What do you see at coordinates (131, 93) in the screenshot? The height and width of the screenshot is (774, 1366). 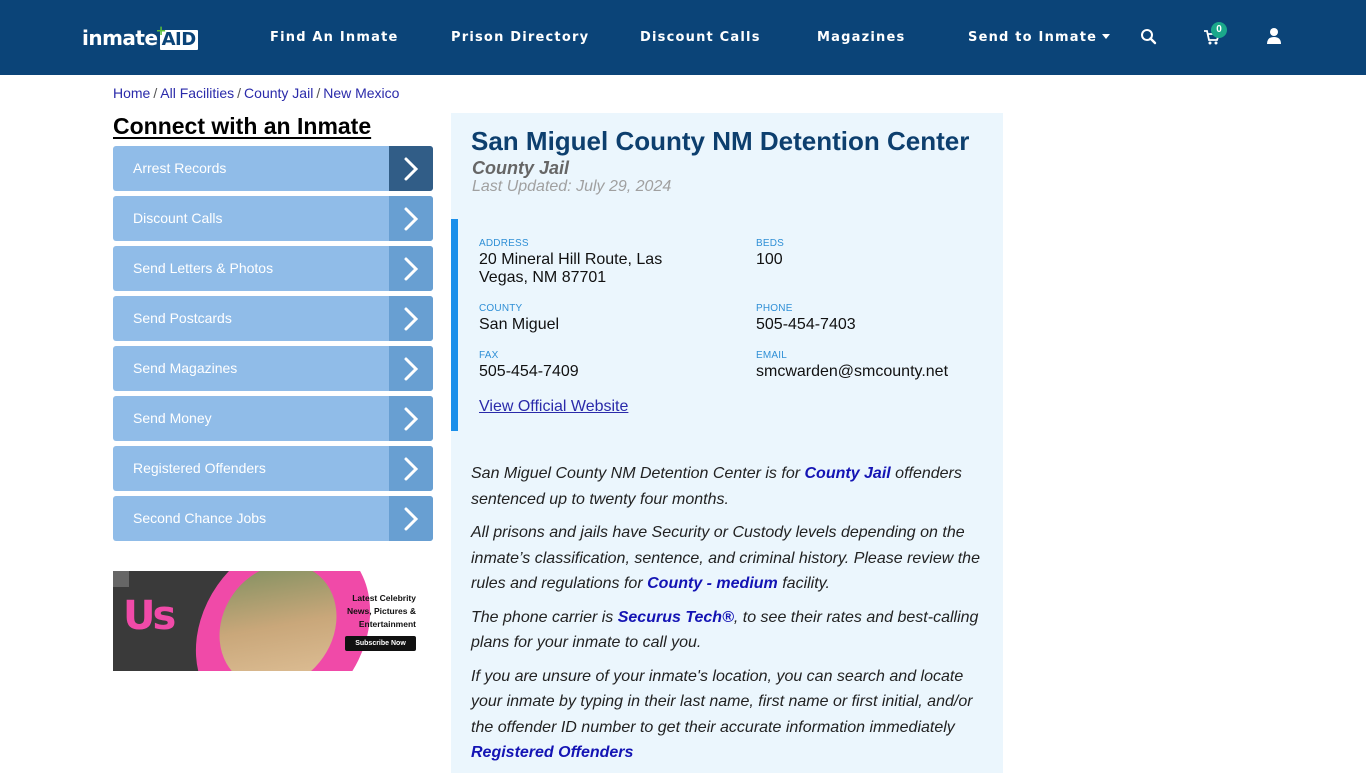 I see `breadcrumb-home: Home` at bounding box center [131, 93].